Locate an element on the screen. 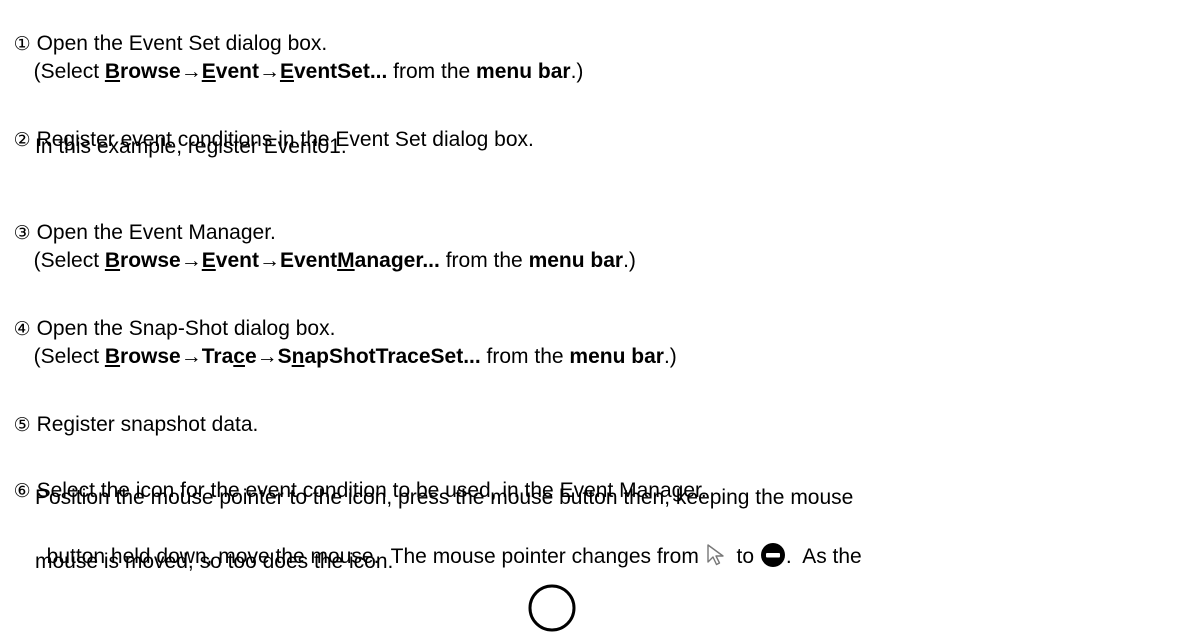 The width and height of the screenshot is (1181, 634). step-5-title-line: ⑤ Register snapshot data. is located at coordinates (130, 413).